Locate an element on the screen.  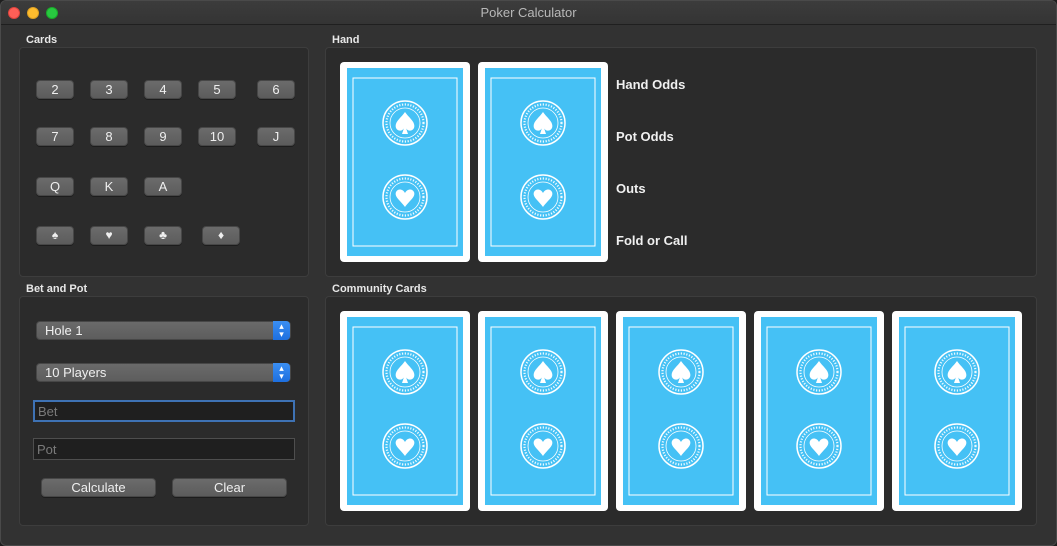
suit-button-club: ♣ is located at coordinates (163, 235).